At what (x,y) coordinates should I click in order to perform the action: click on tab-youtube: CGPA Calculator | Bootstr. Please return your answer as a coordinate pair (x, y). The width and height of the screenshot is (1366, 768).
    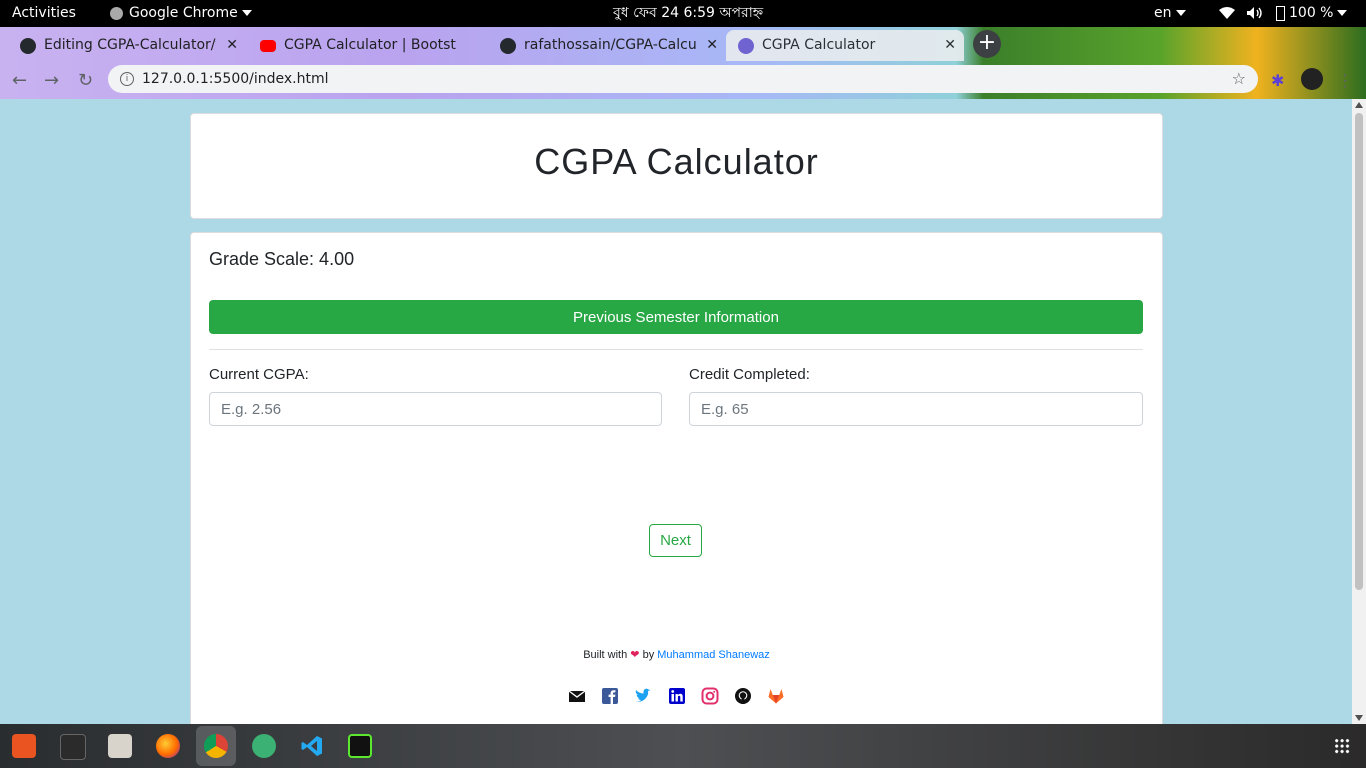
    Looking at the image, I should click on (367, 45).